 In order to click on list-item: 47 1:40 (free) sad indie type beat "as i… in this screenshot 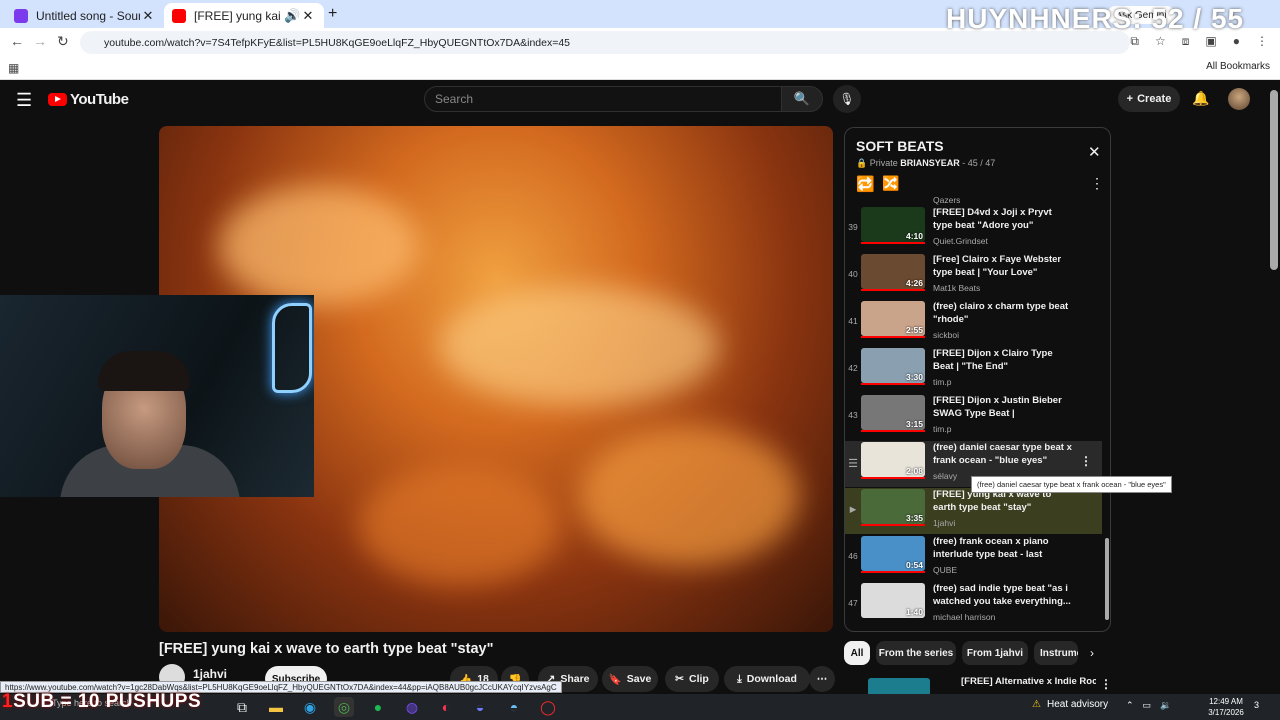, I will do `click(973, 605)`.